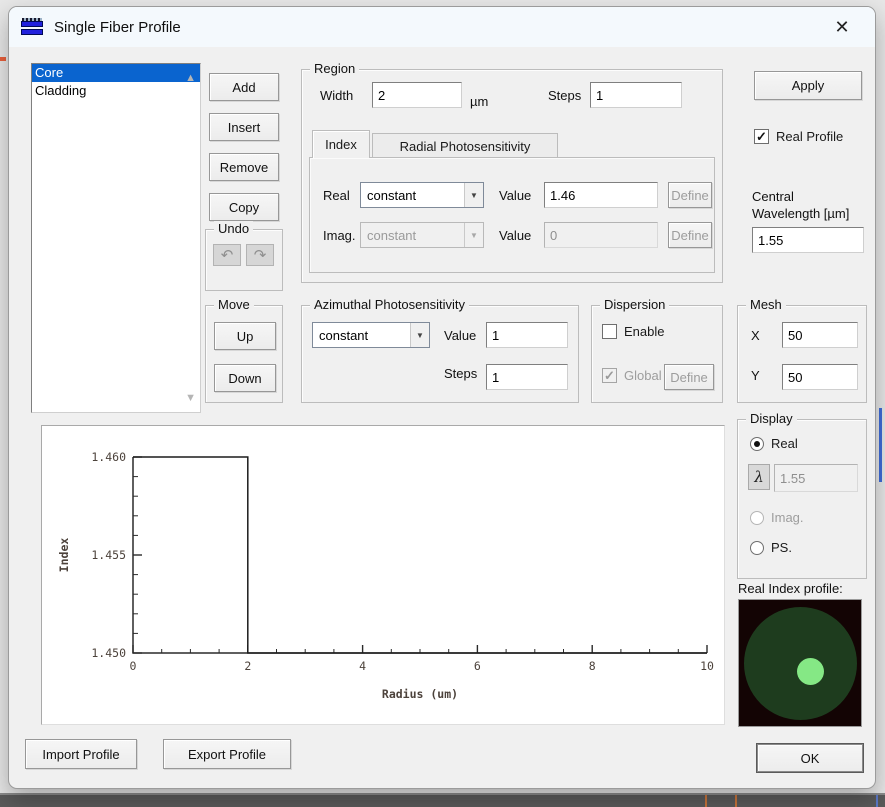  Describe the element at coordinates (116, 73) in the screenshot. I see `list-item: Core` at that location.